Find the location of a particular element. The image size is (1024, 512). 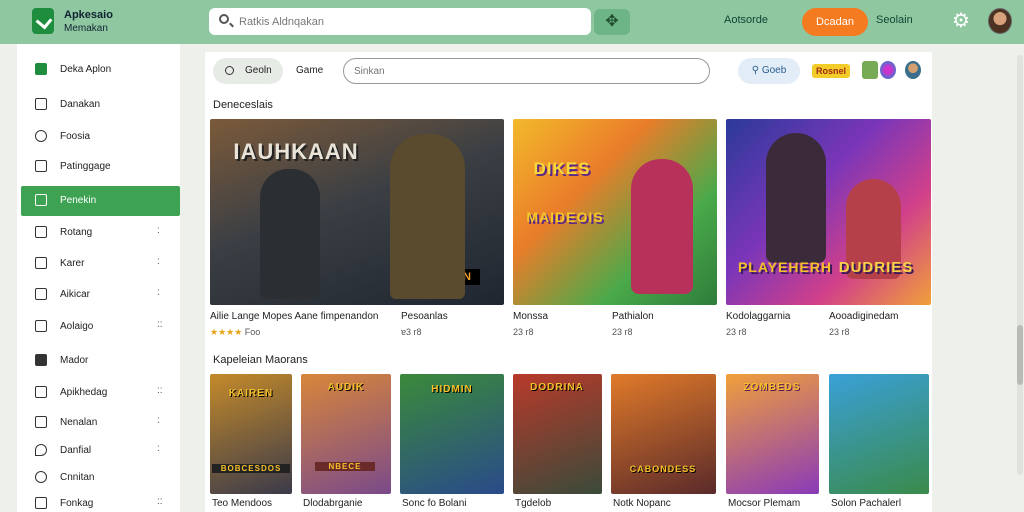

gamepad-icon: ✥ is located at coordinates (612, 22).